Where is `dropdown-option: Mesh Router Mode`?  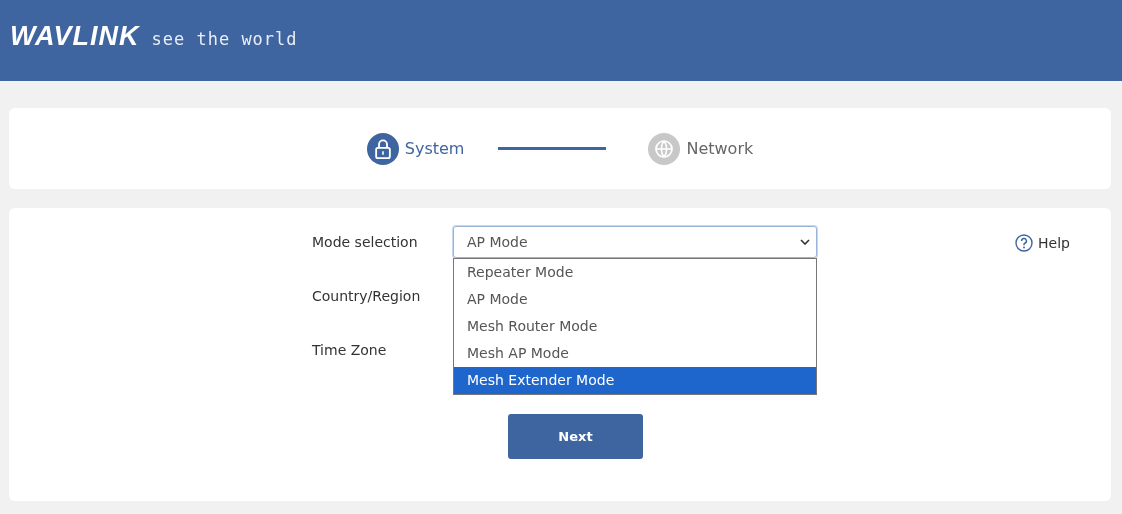 dropdown-option: Mesh Router Mode is located at coordinates (635, 326).